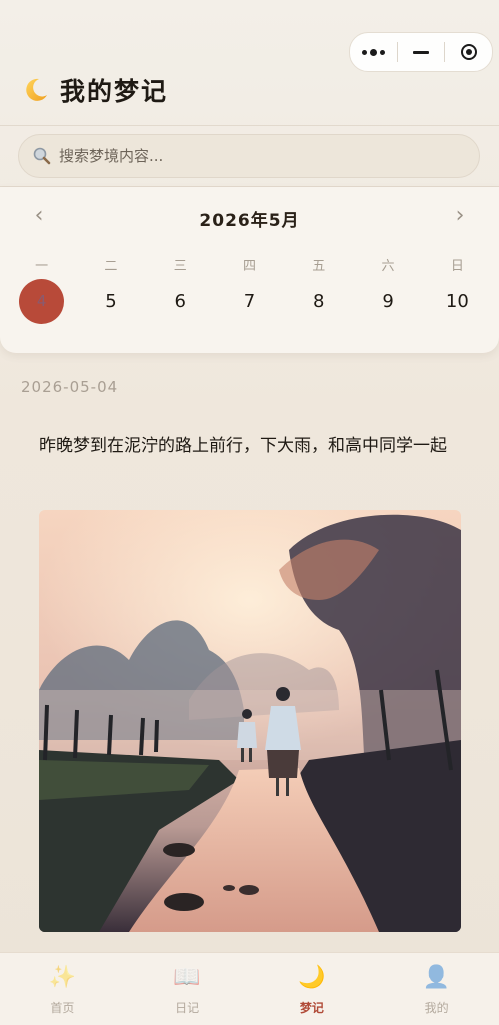 This screenshot has height=1025, width=499. I want to click on day-row: 4 5 6 7 8 9 10, so click(249, 301).